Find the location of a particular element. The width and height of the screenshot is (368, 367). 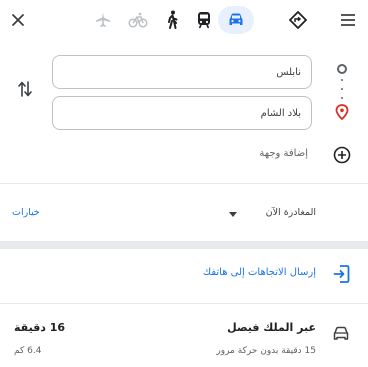

depart-time-dropdown: المغادرة الآن is located at coordinates (291, 212).